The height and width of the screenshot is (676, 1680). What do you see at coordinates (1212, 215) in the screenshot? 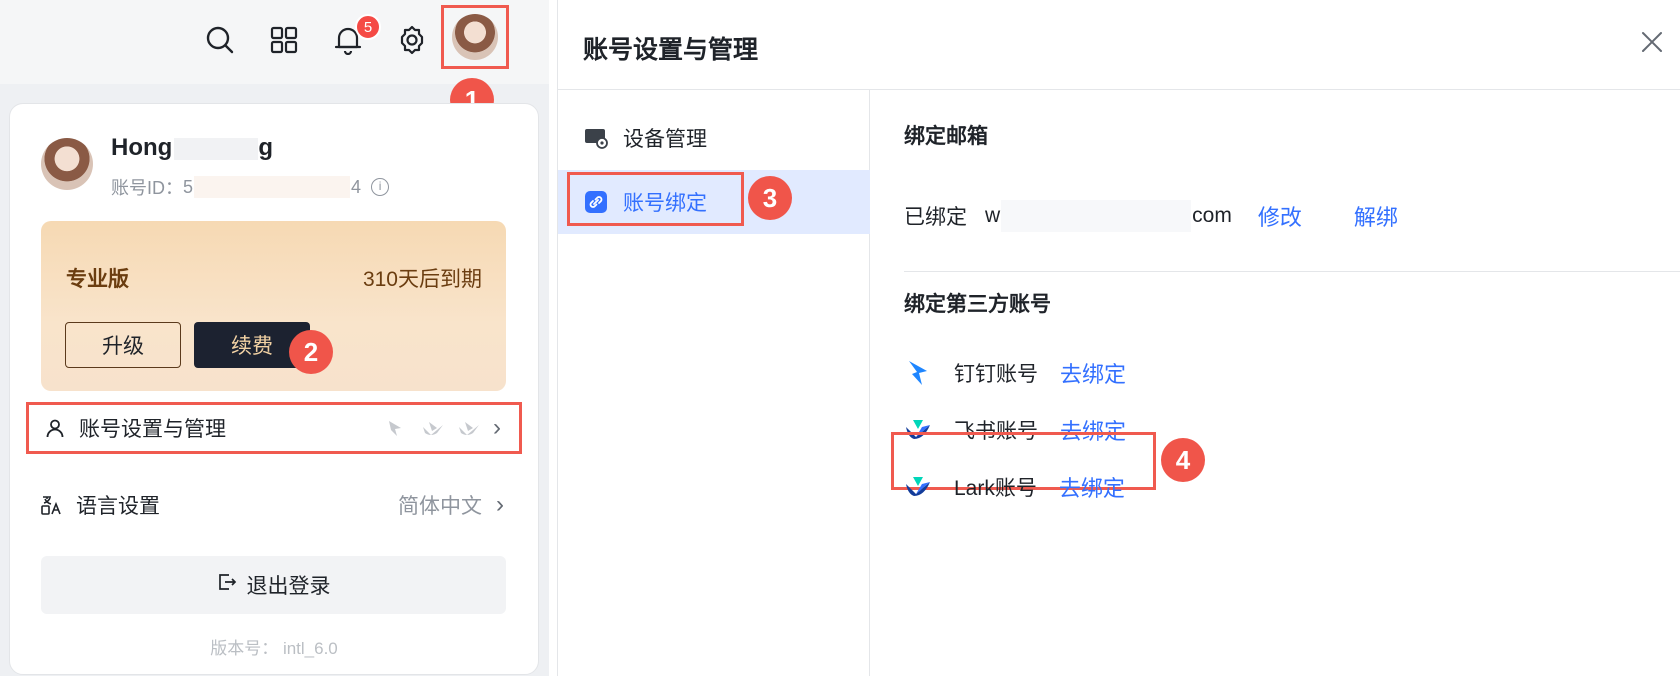
I see `email-tail: com` at bounding box center [1212, 215].